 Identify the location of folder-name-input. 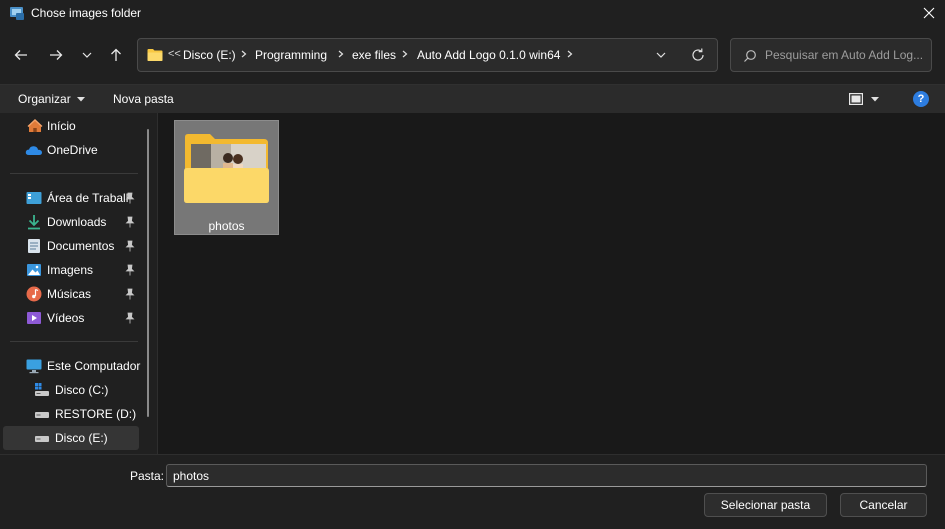
(546, 475).